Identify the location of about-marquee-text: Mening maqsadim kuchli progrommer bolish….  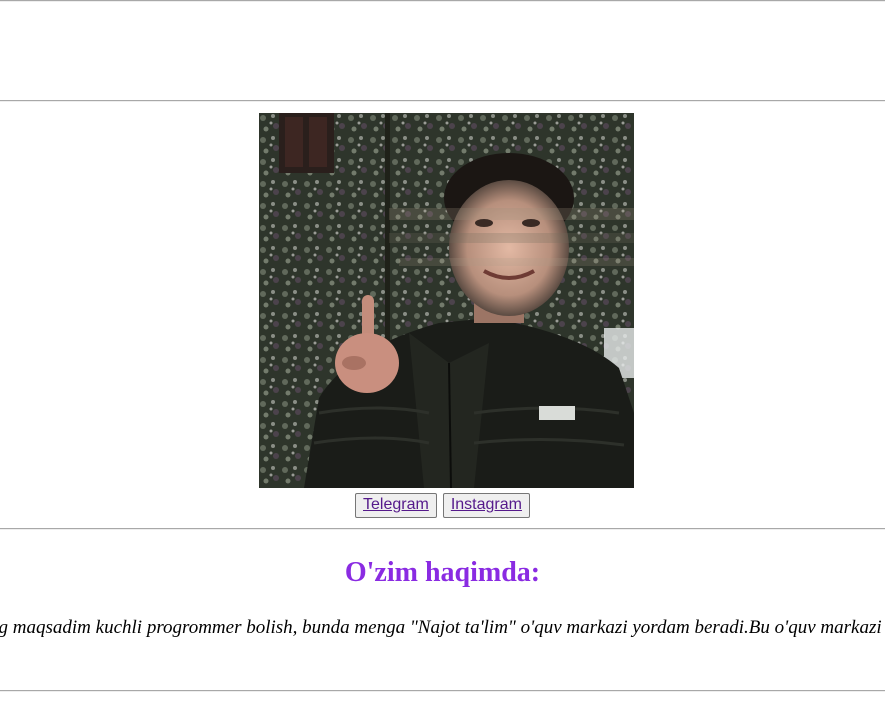
(441, 627).